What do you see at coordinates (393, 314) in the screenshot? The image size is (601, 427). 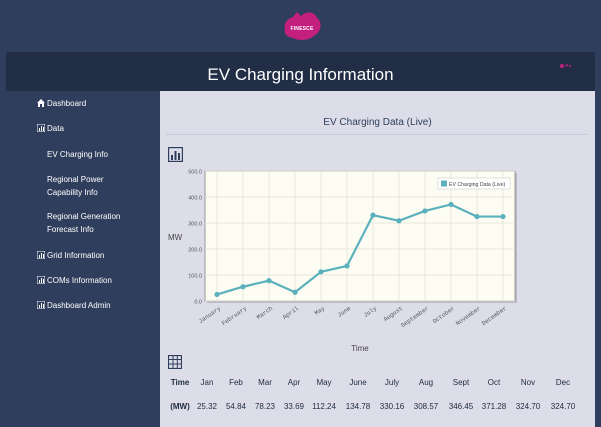 I see `x-tick-label: August` at bounding box center [393, 314].